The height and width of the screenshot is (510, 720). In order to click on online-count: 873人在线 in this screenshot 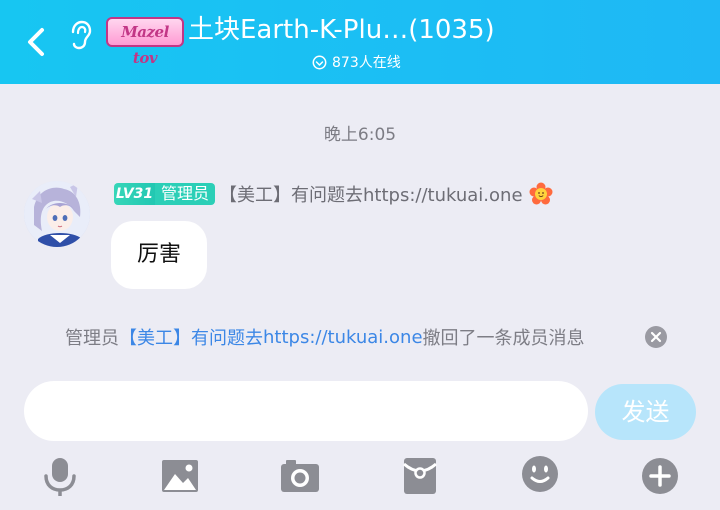, I will do `click(356, 62)`.